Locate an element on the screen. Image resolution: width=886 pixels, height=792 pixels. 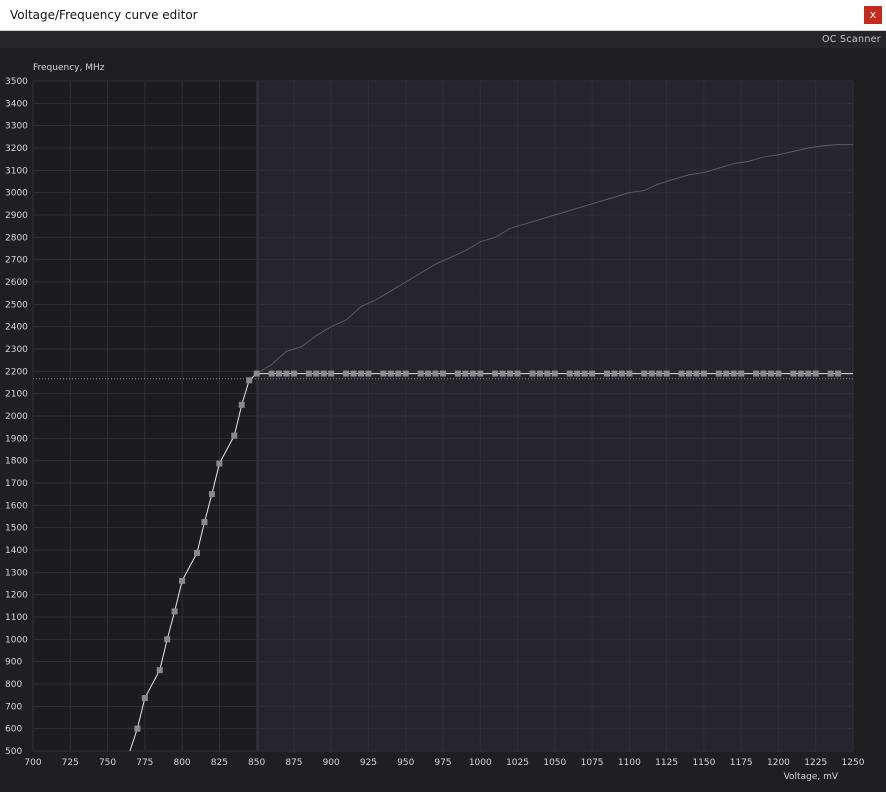
x-tick-label: 1025 is located at coordinates (517, 763).